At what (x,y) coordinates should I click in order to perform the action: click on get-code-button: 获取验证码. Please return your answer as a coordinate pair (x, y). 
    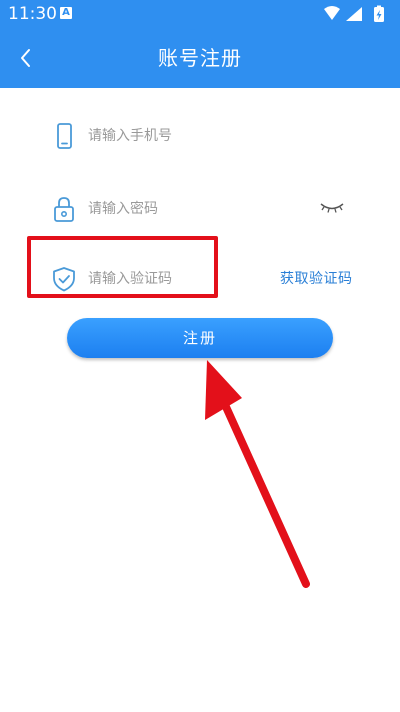
    Looking at the image, I should click on (316, 279).